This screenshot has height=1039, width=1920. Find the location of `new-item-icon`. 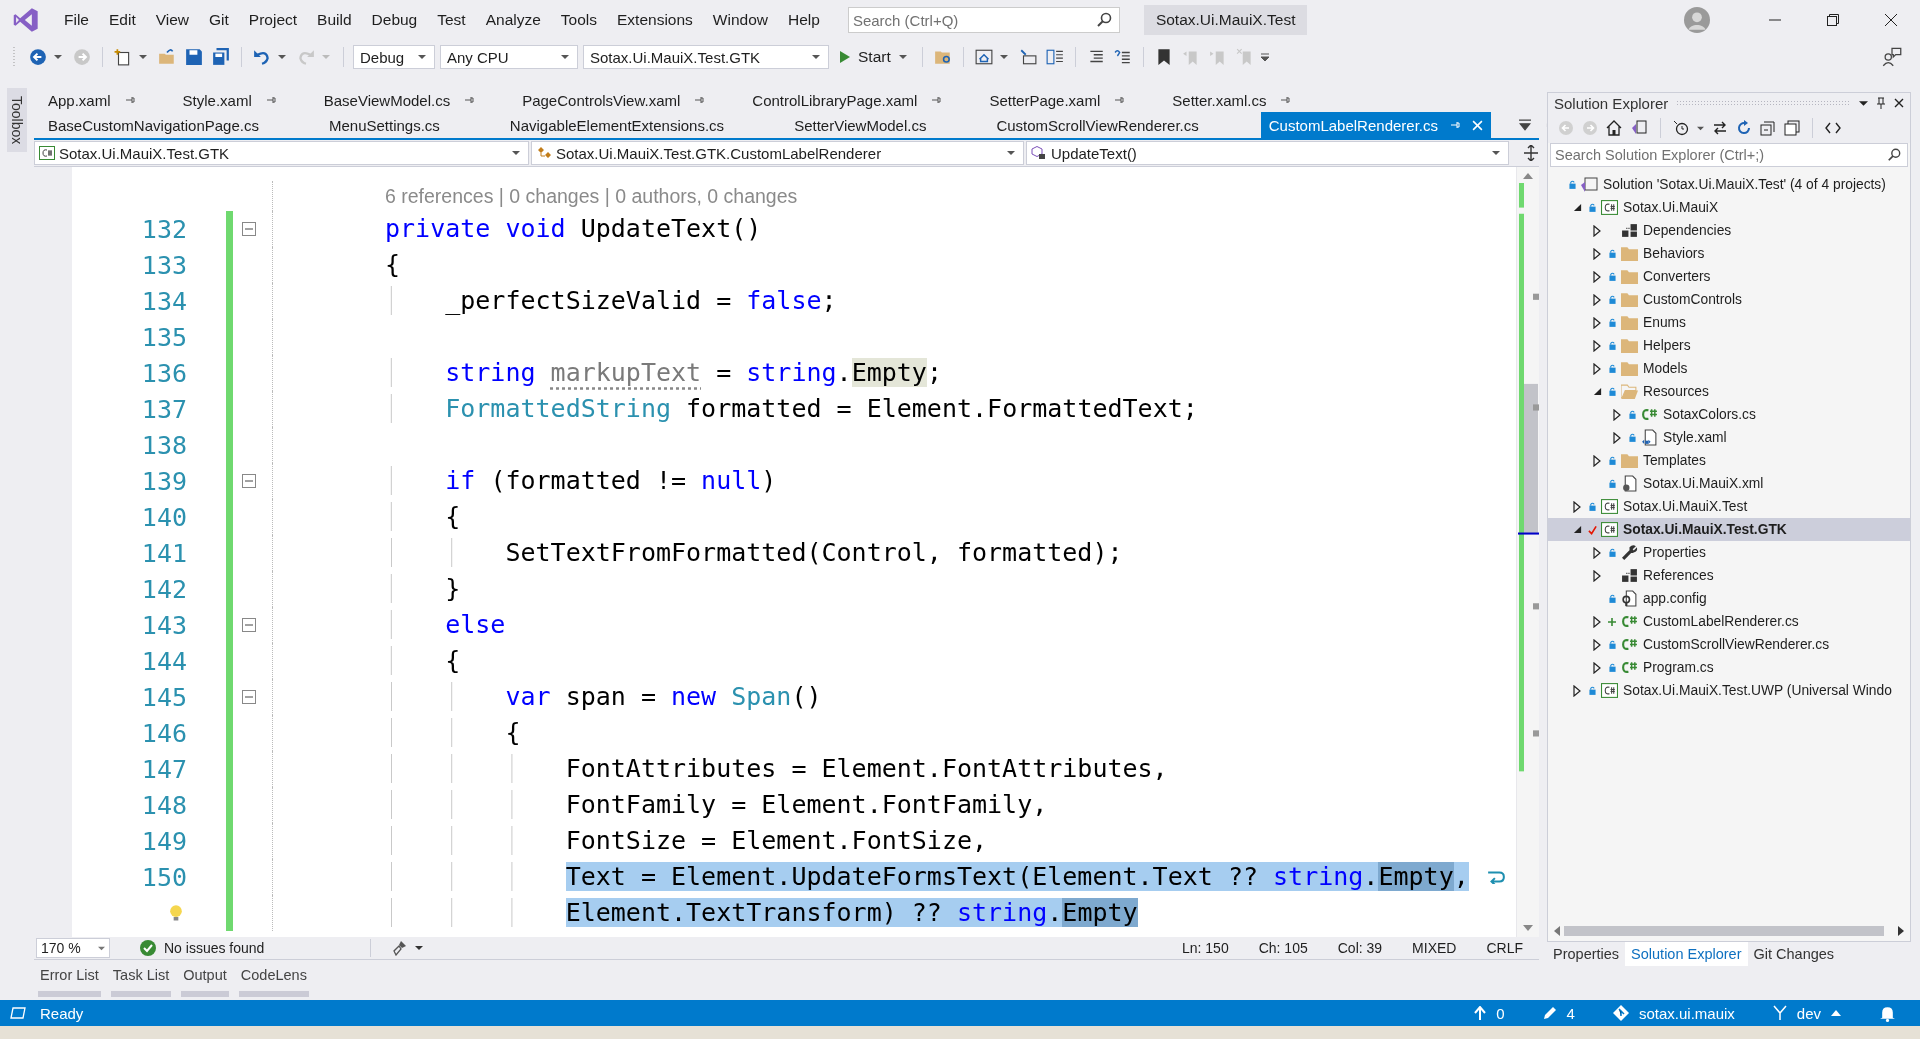

new-item-icon is located at coordinates (123, 57).